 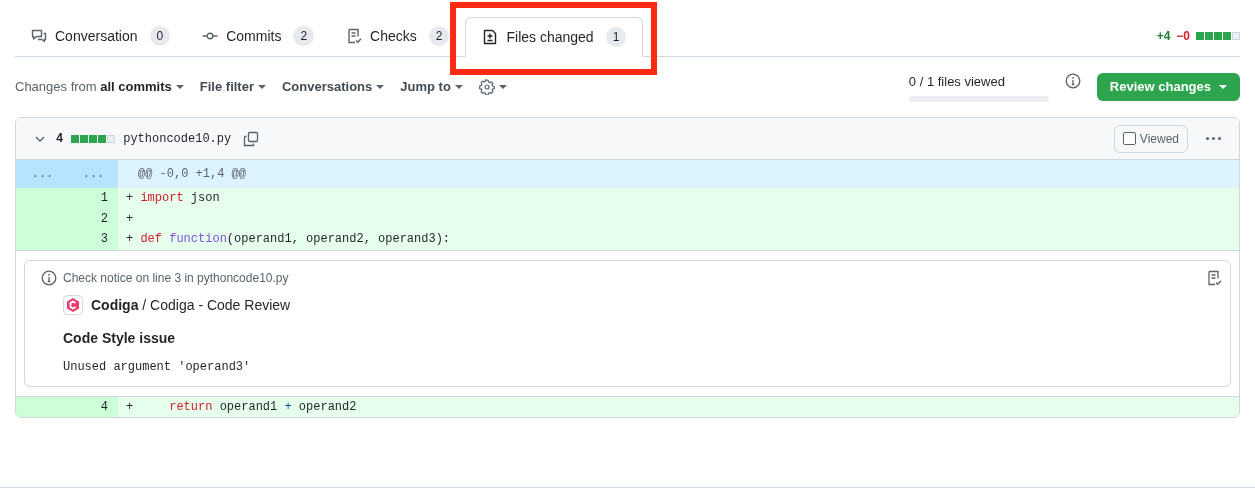 I want to click on filter-menu: Jump to, so click(x=431, y=87).